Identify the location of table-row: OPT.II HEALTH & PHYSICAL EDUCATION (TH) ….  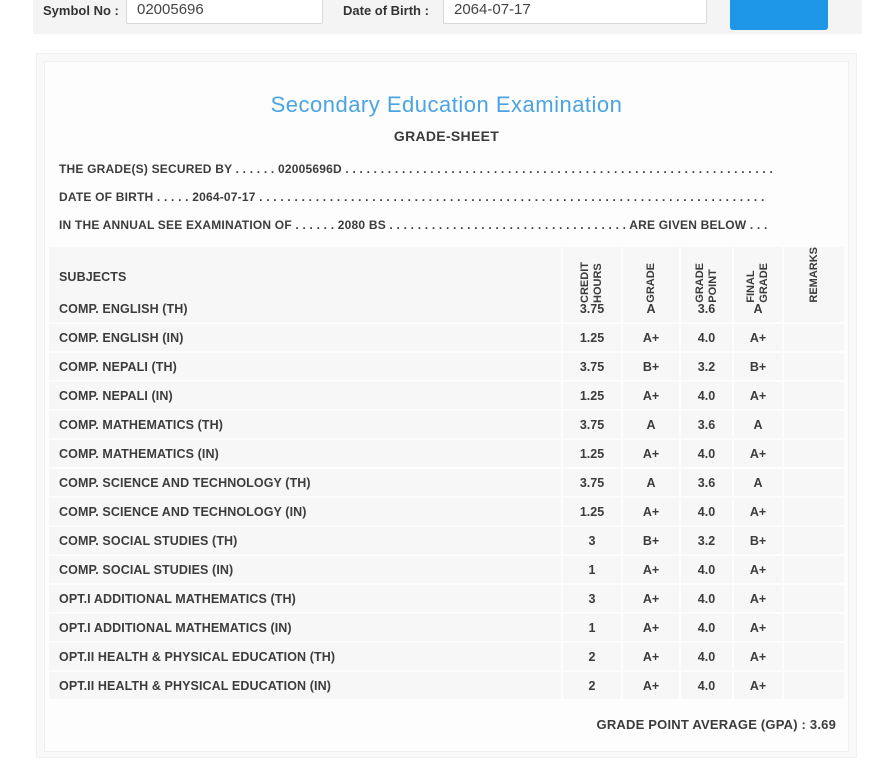
(446, 656).